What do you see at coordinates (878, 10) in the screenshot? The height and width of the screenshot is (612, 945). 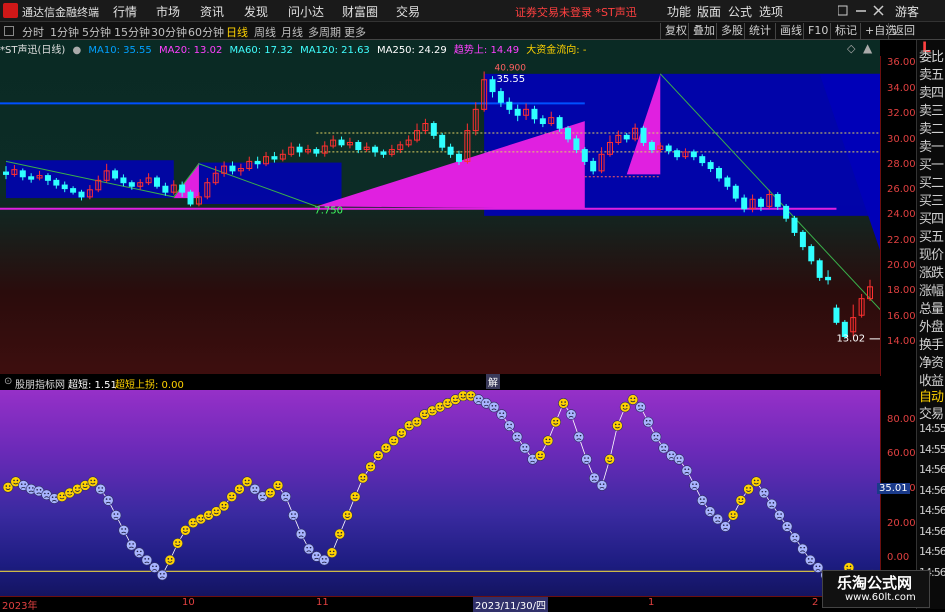 I see `close-icon` at bounding box center [878, 10].